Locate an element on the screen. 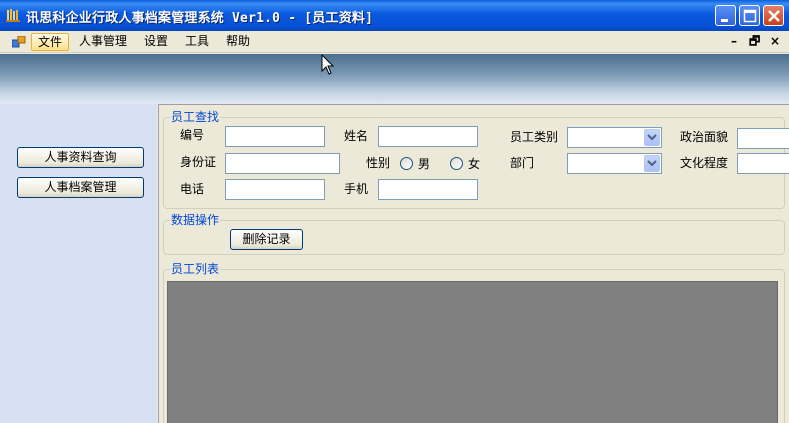 The image size is (789, 423). maximize-button is located at coordinates (749, 15).